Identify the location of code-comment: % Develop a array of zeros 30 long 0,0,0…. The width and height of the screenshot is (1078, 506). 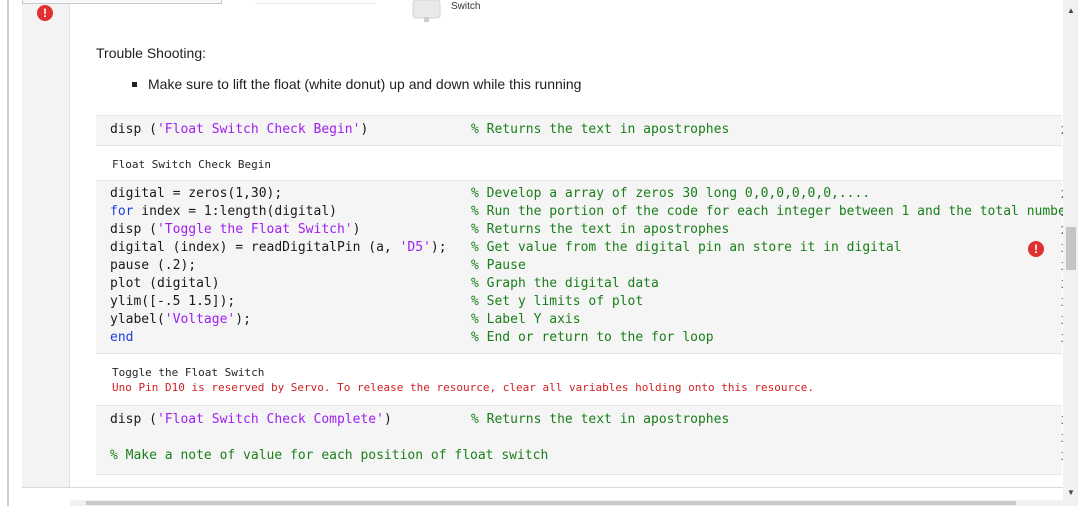
(671, 193).